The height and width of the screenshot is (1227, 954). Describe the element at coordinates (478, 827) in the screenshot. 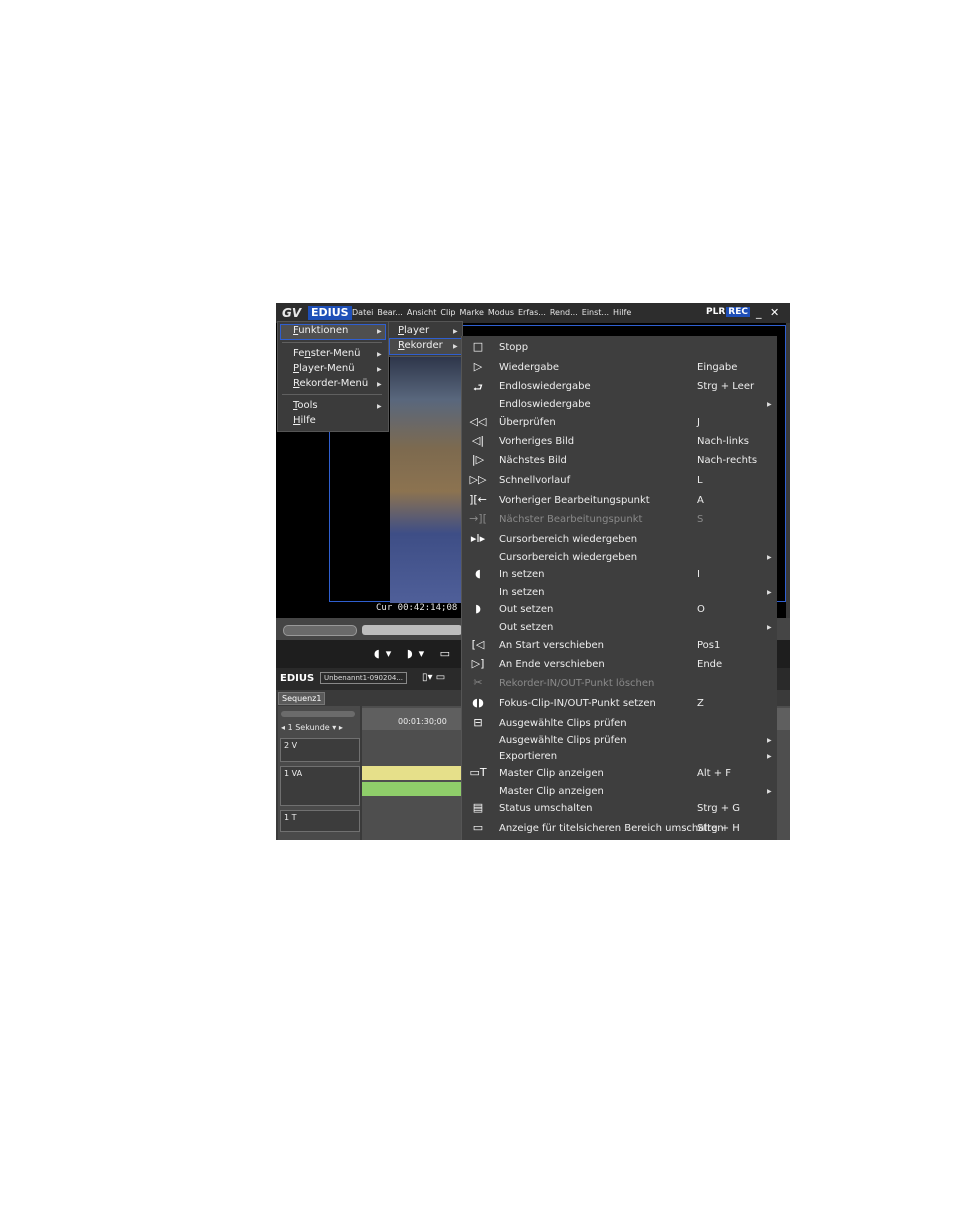

I see `title-safe-area-icon: ▭` at that location.